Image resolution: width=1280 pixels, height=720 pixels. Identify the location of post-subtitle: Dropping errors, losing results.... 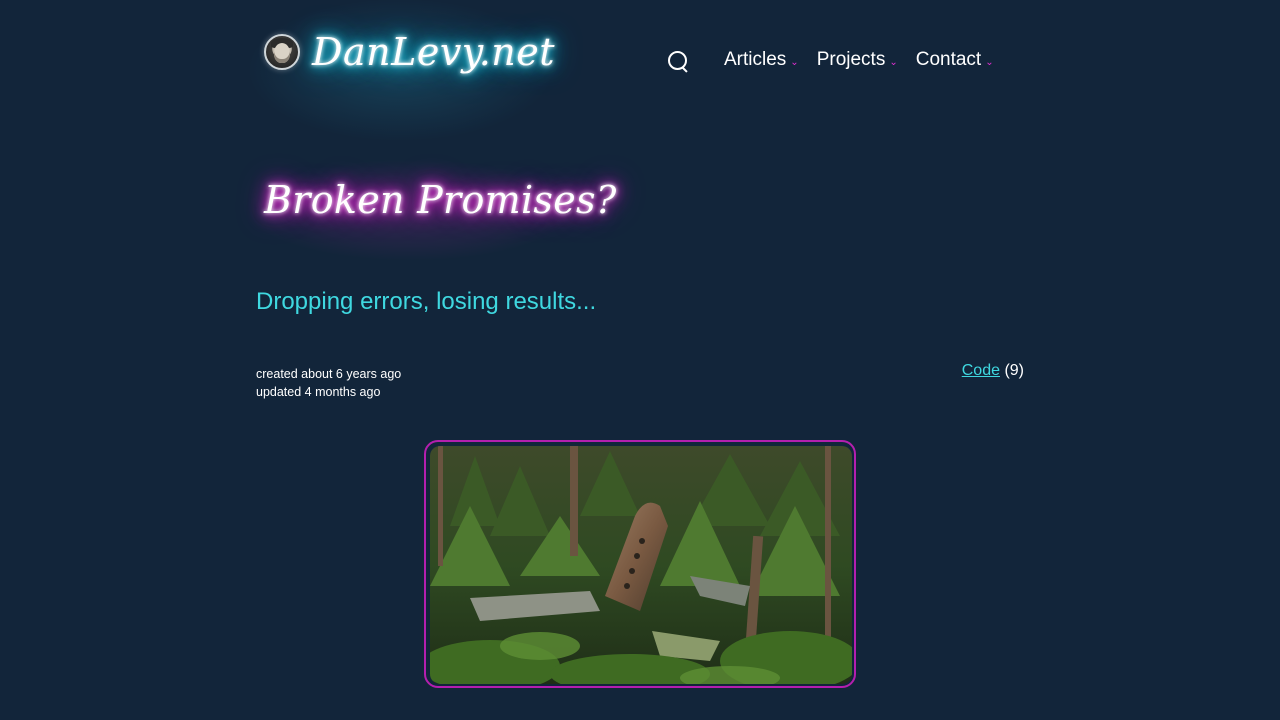
(426, 301).